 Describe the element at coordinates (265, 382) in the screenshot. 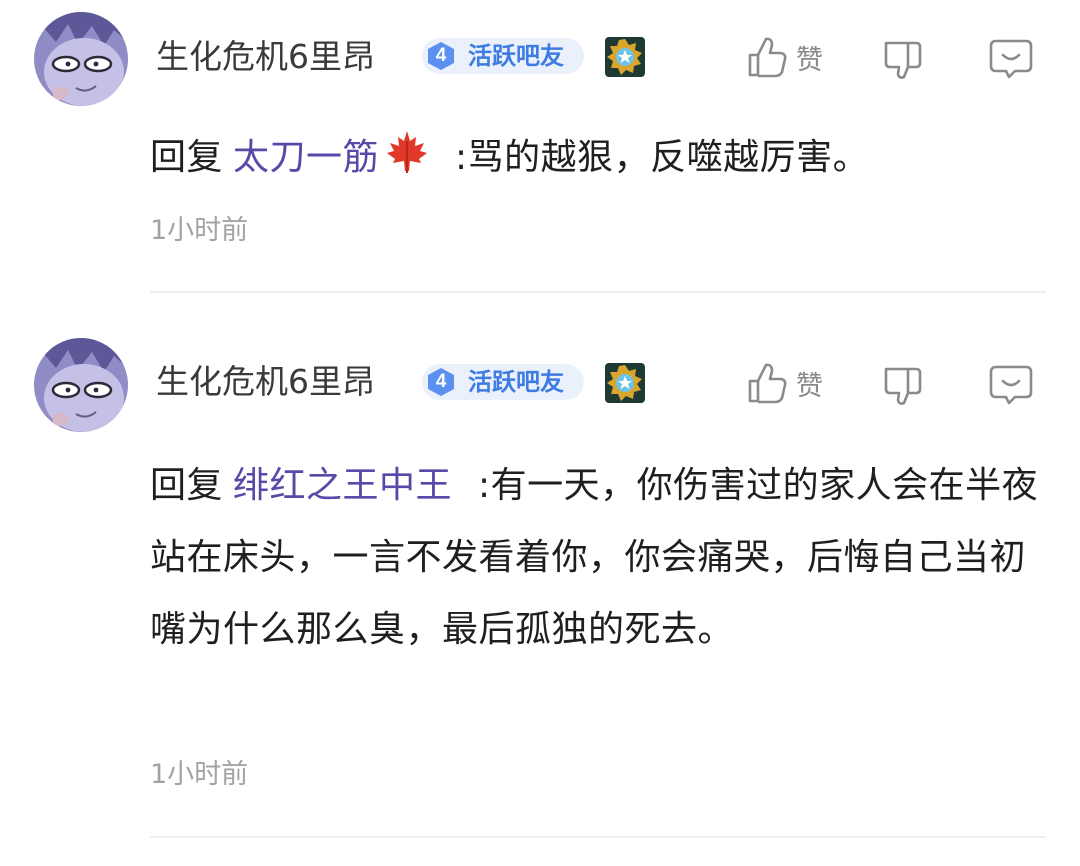

I see `username: 生化危机6里昂` at that location.